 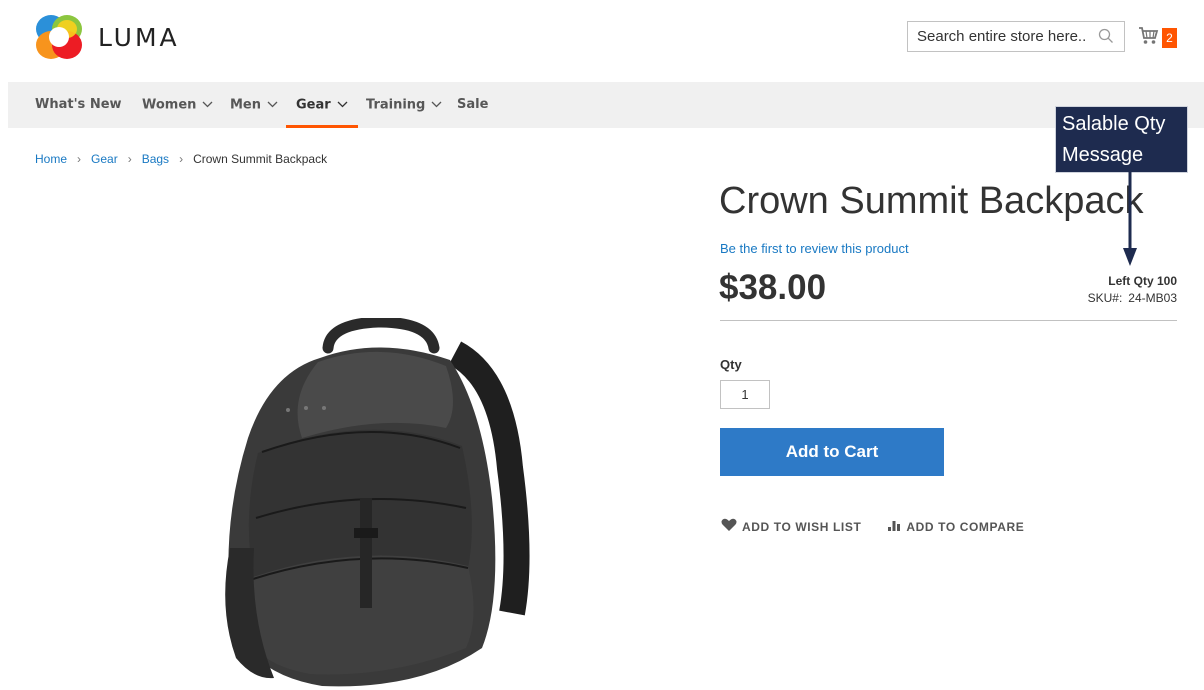 I want to click on product-title: Crown Summit Backpack, so click(x=931, y=201).